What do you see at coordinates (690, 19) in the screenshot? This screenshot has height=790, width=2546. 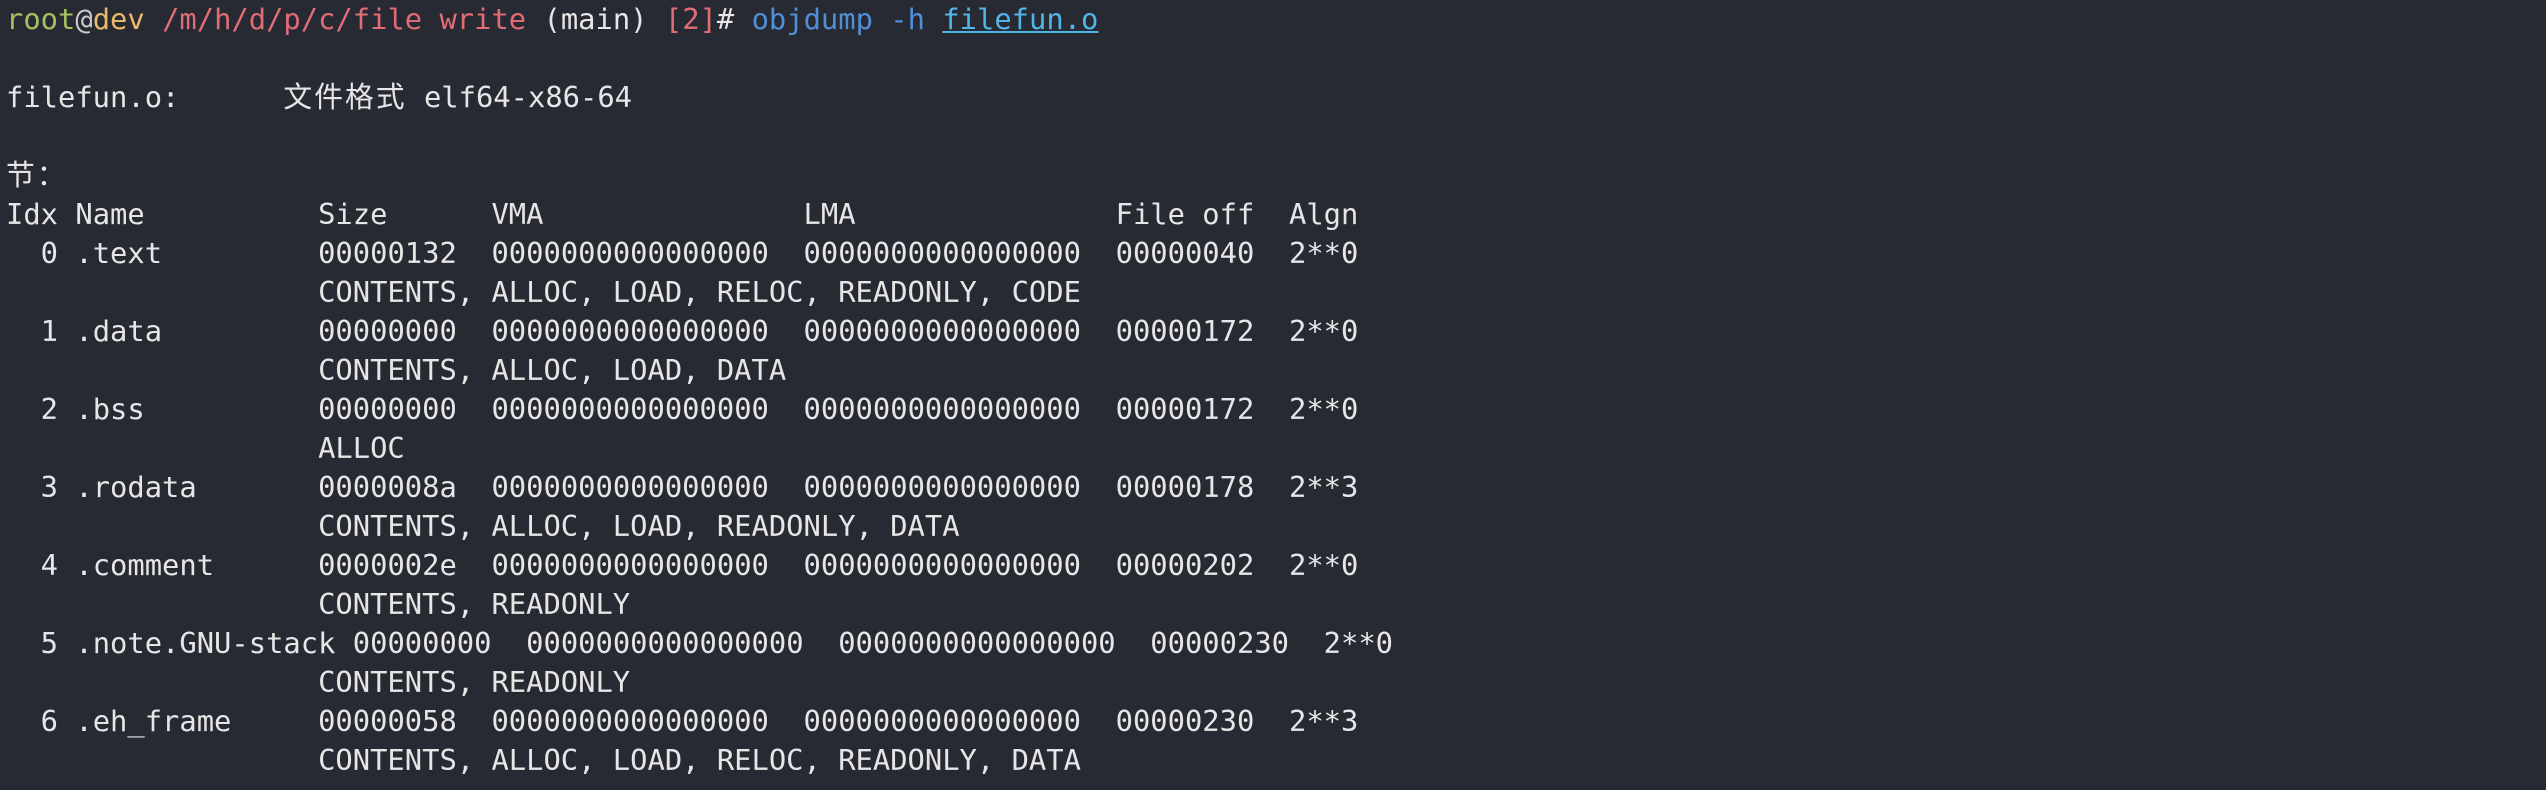 I see `prompt-exit-status: [2]` at bounding box center [690, 19].